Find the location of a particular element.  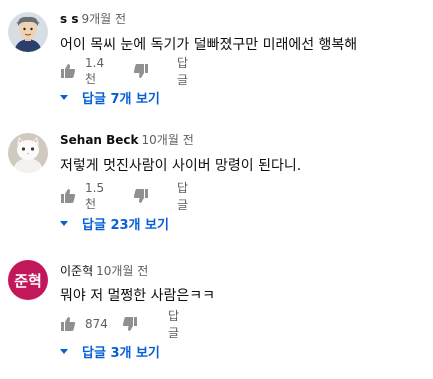

view-replies-label: 답글 3개 보기 is located at coordinates (121, 353).